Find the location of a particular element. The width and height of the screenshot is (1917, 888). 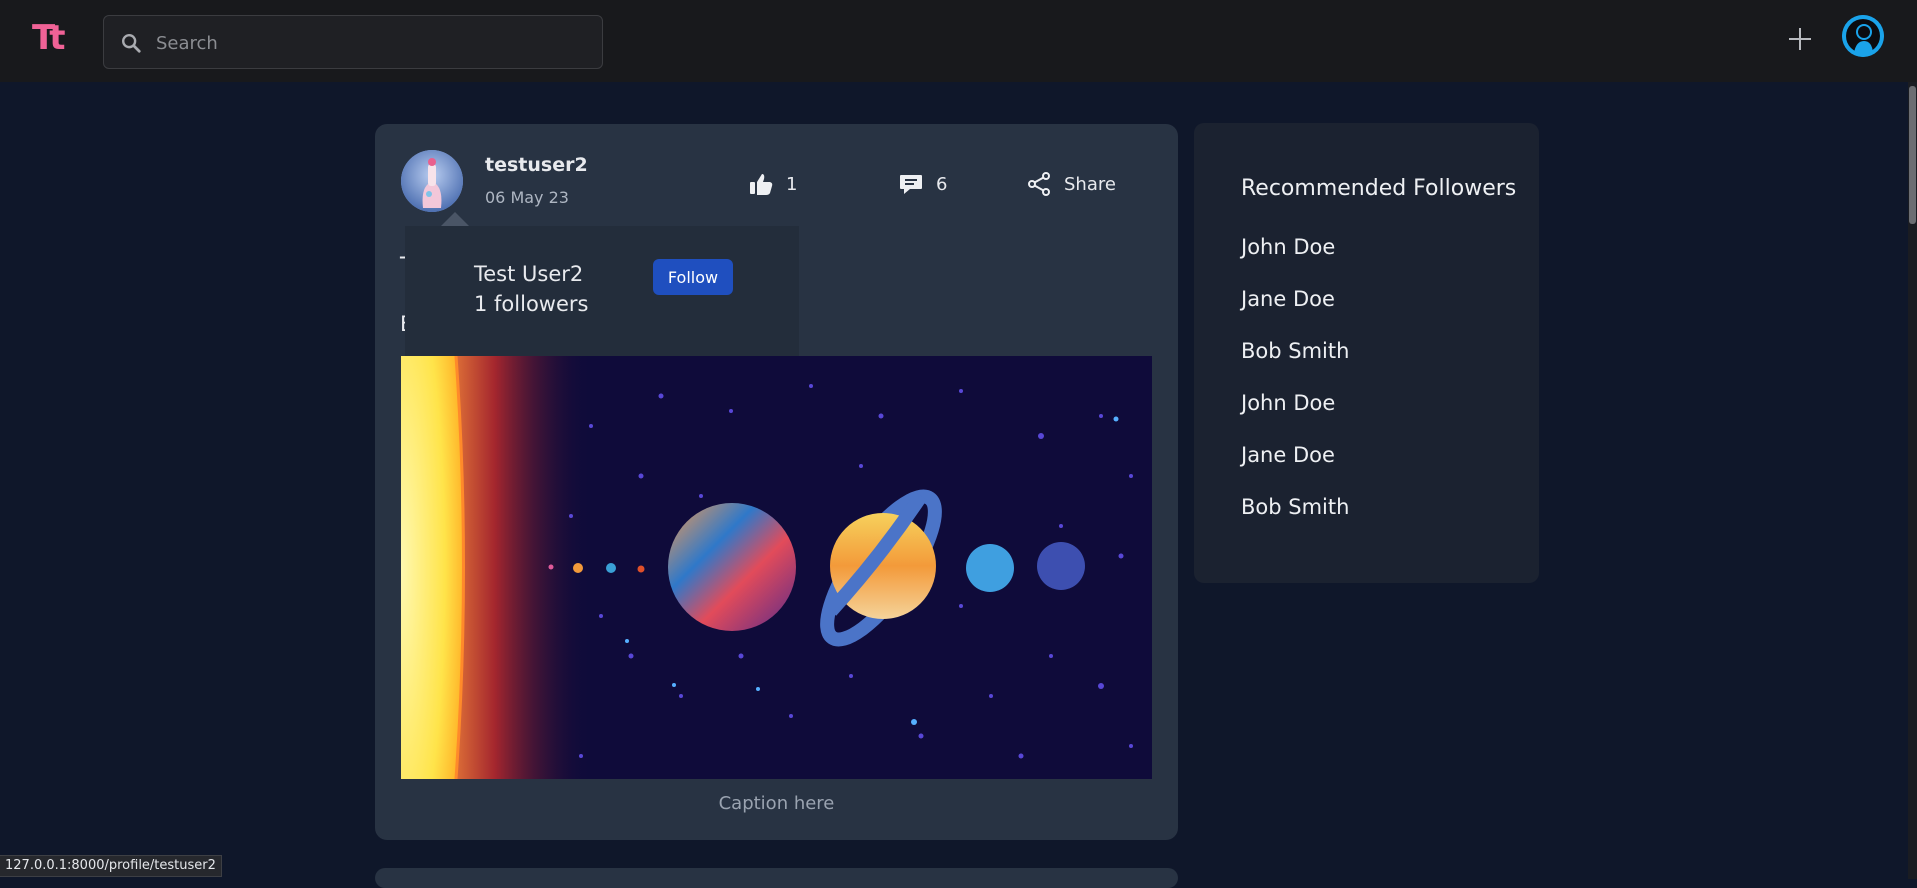

share-label: Share is located at coordinates (1090, 184).